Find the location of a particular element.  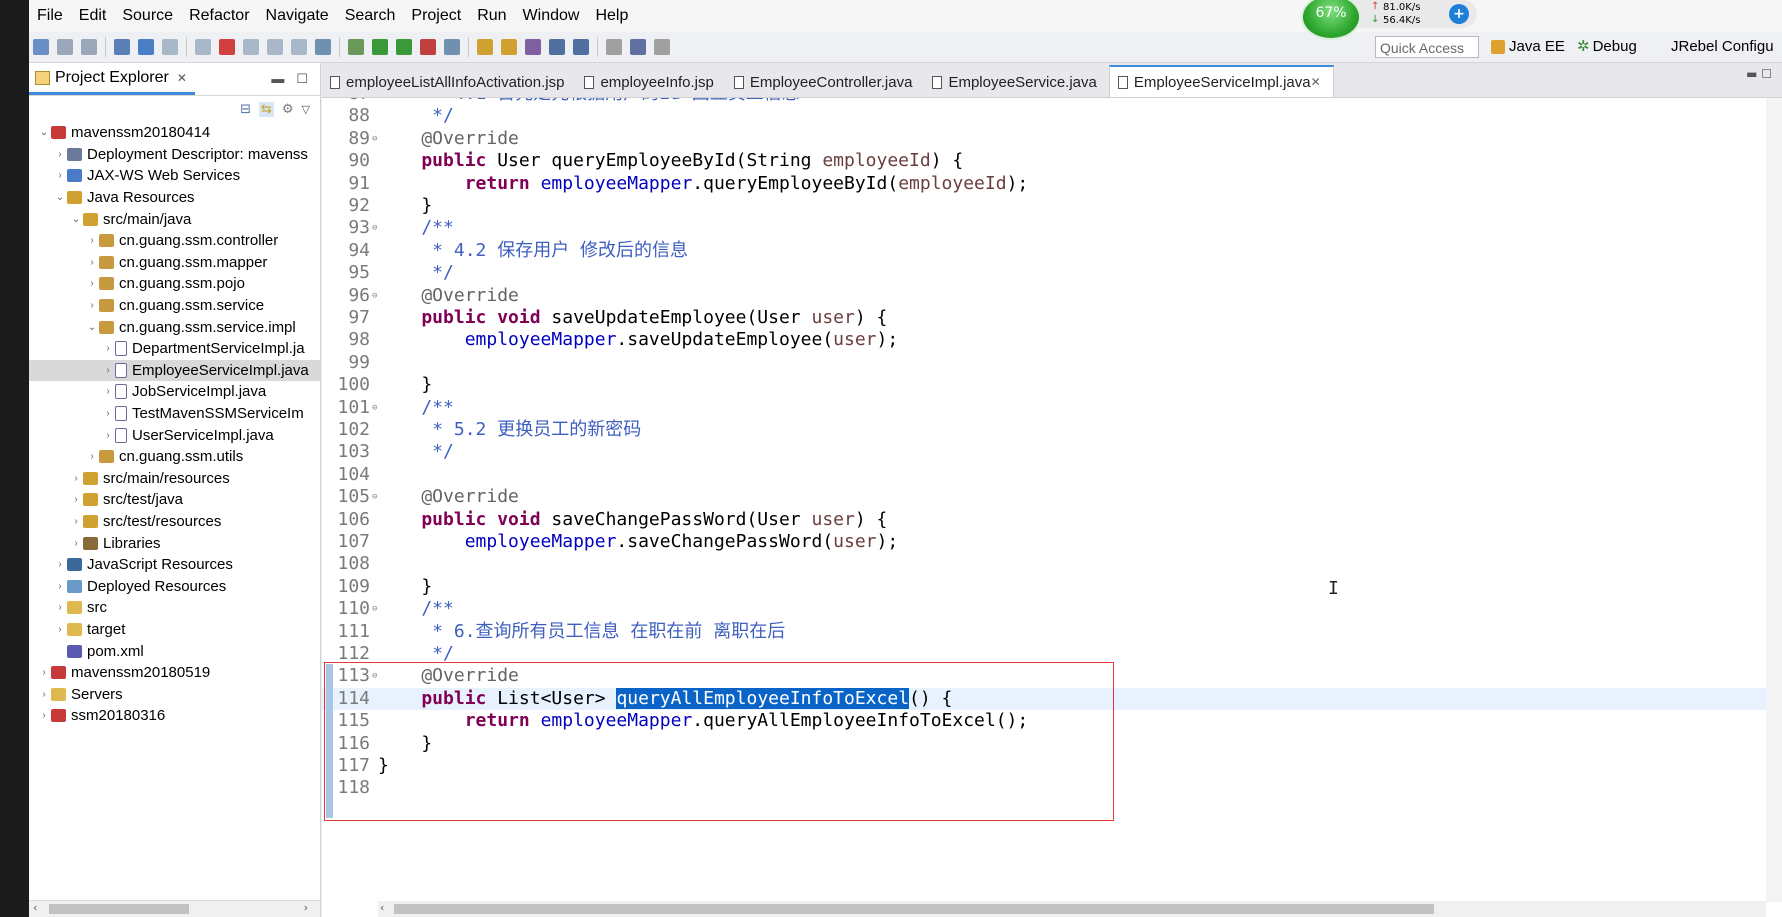

code-line: 116 } is located at coordinates (1044, 744).